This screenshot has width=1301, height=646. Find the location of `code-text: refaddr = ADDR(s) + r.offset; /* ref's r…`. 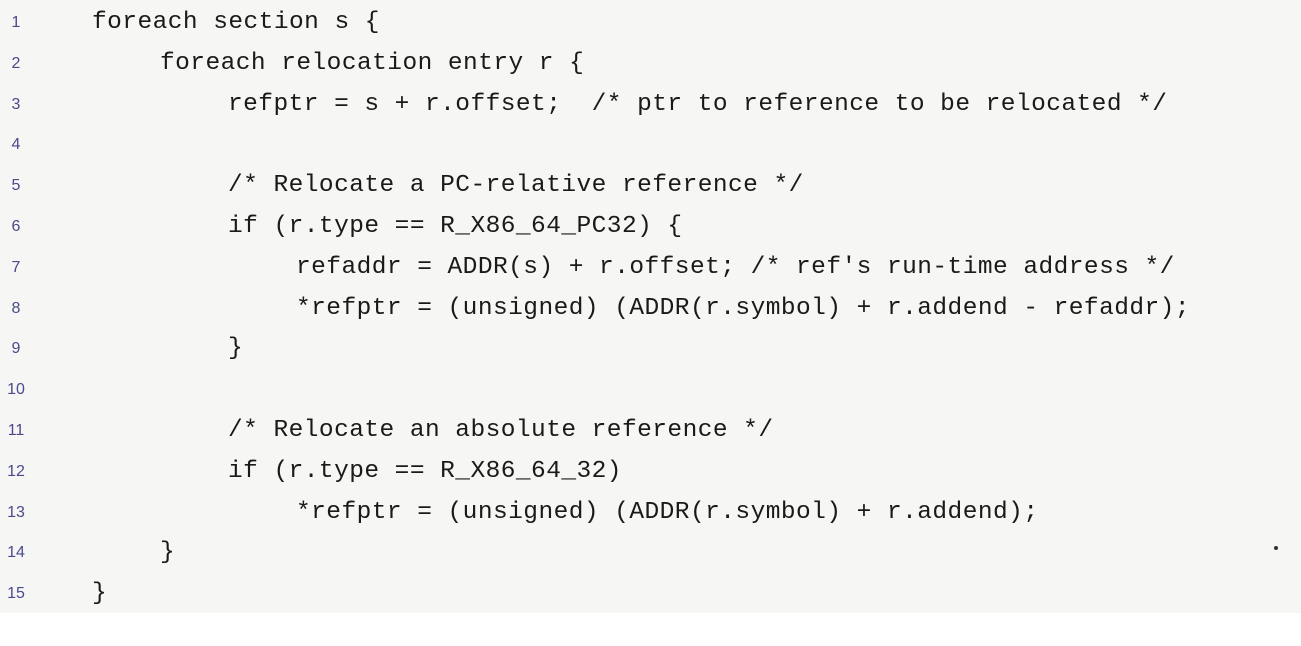

code-text: refaddr = ADDR(s) + r.offset; /* ref's r… is located at coordinates (735, 267).